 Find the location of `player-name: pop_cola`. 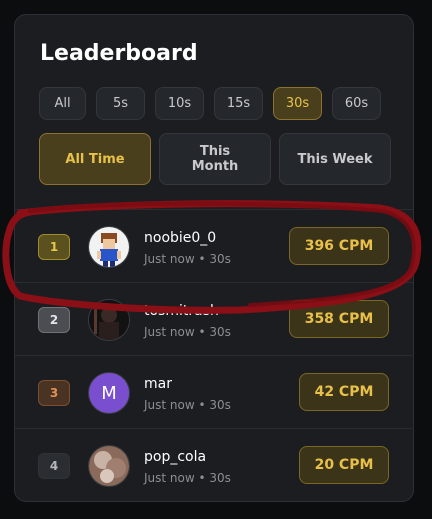

player-name: pop_cola is located at coordinates (175, 457).